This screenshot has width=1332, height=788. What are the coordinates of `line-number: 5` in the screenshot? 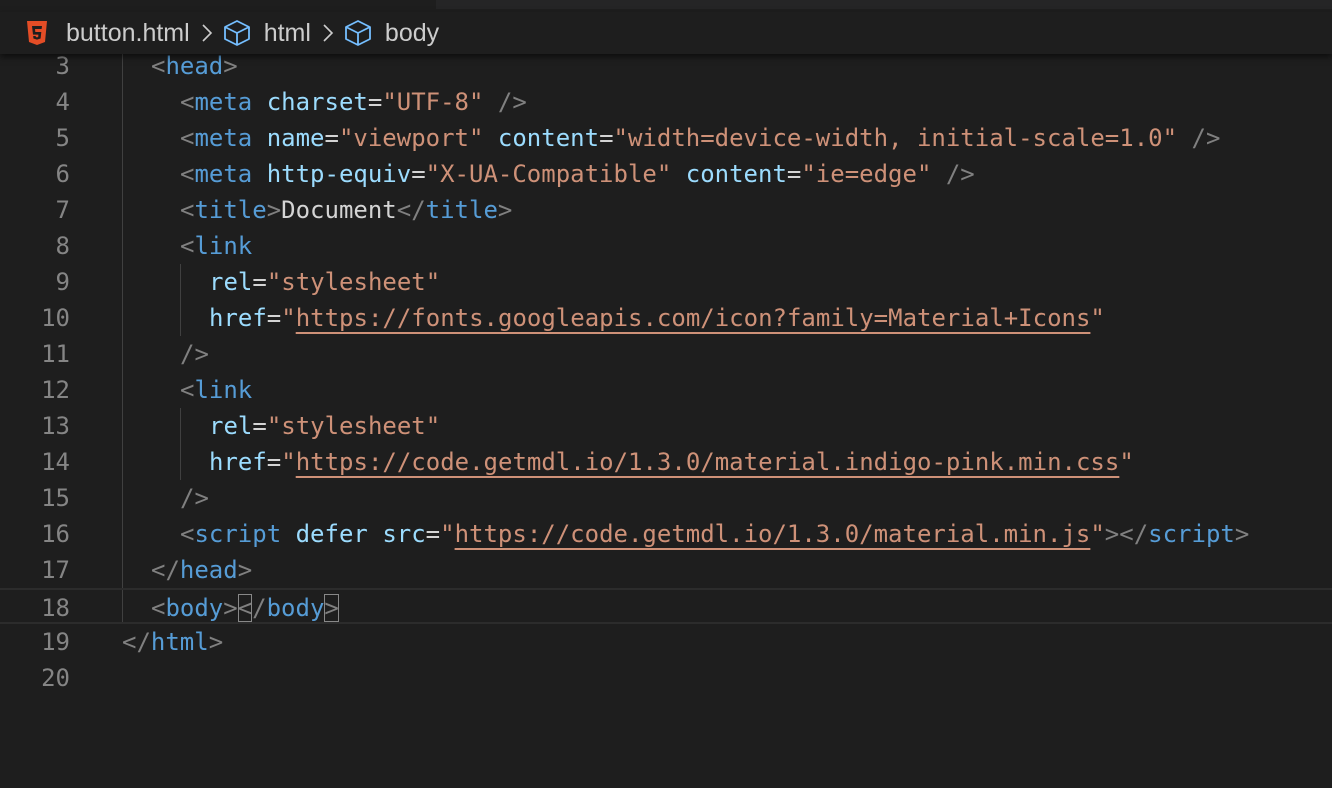 It's located at (62, 138).